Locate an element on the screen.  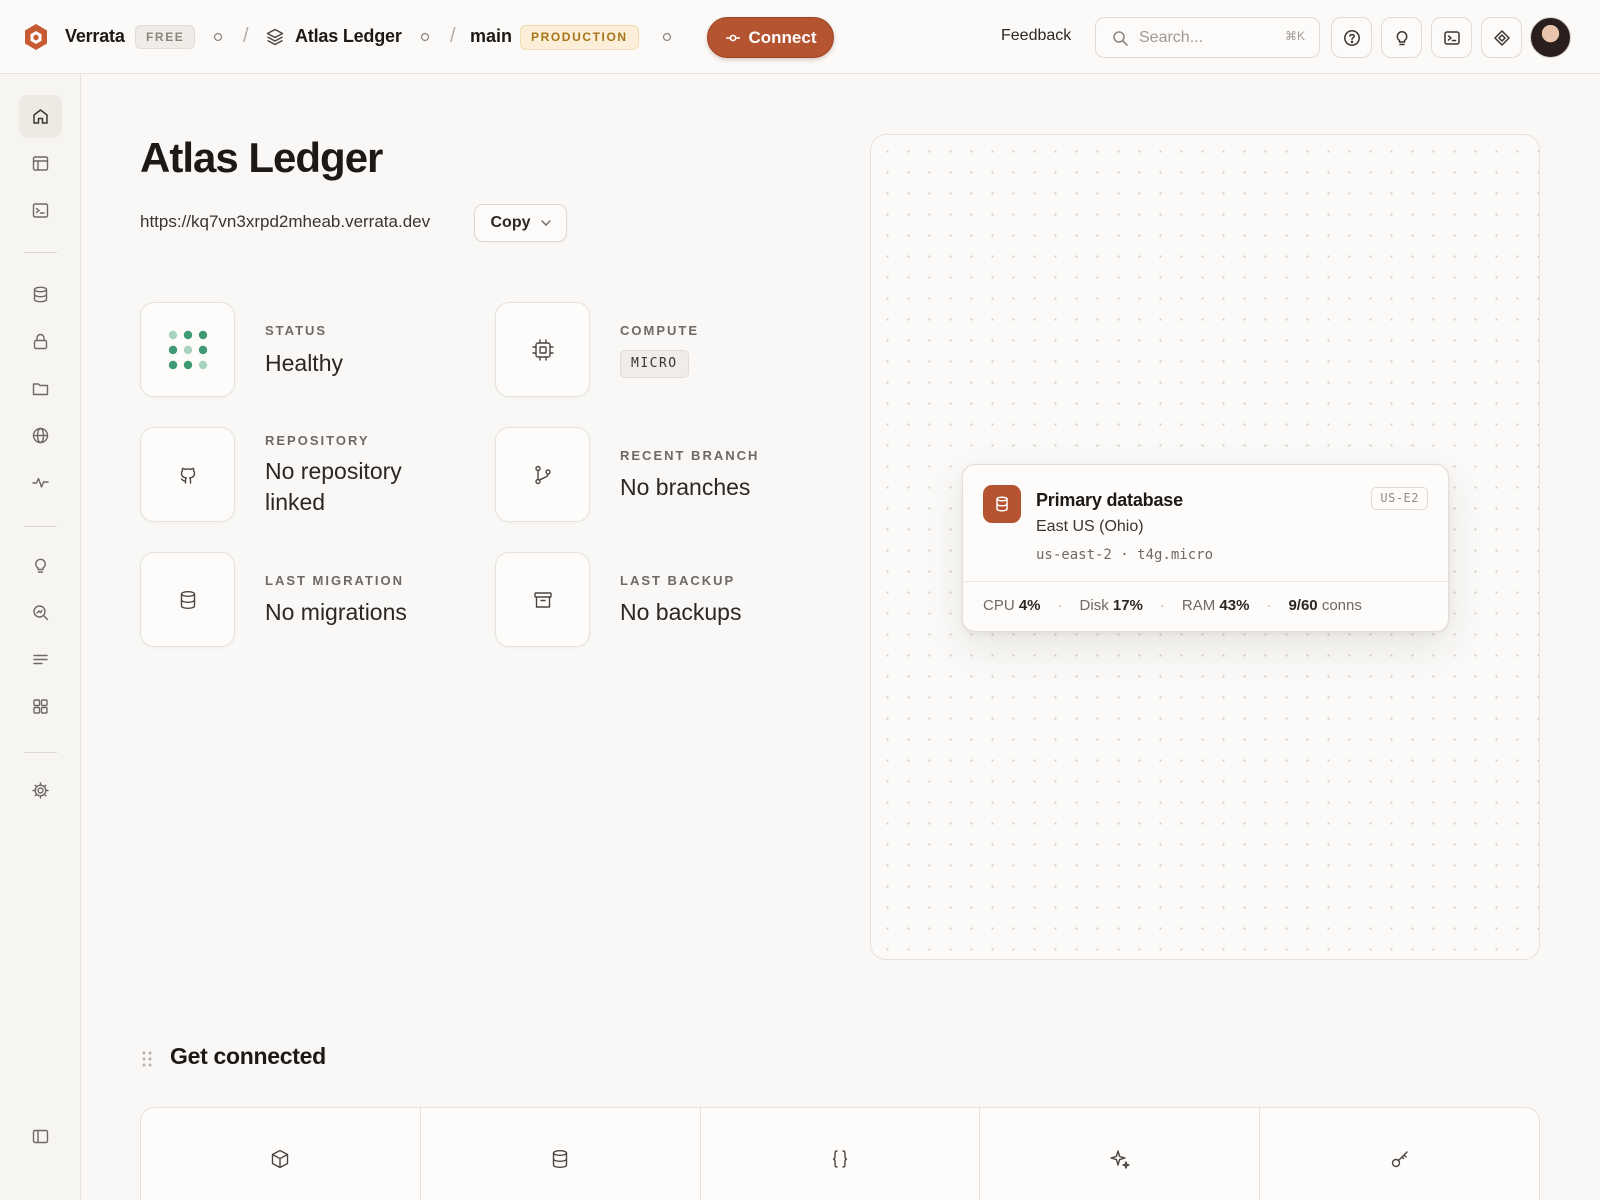
status-tile is located at coordinates (187, 349).